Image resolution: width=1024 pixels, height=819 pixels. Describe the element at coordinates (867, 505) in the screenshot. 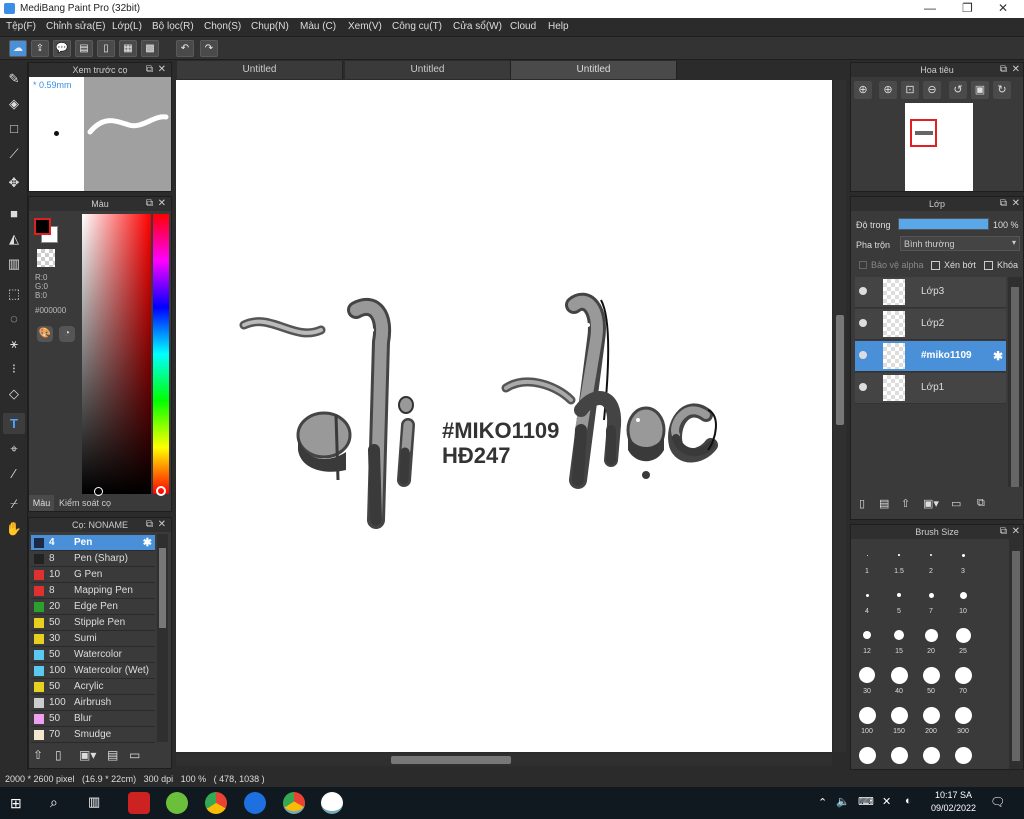

I see `new-layer-icon: ▯` at that location.